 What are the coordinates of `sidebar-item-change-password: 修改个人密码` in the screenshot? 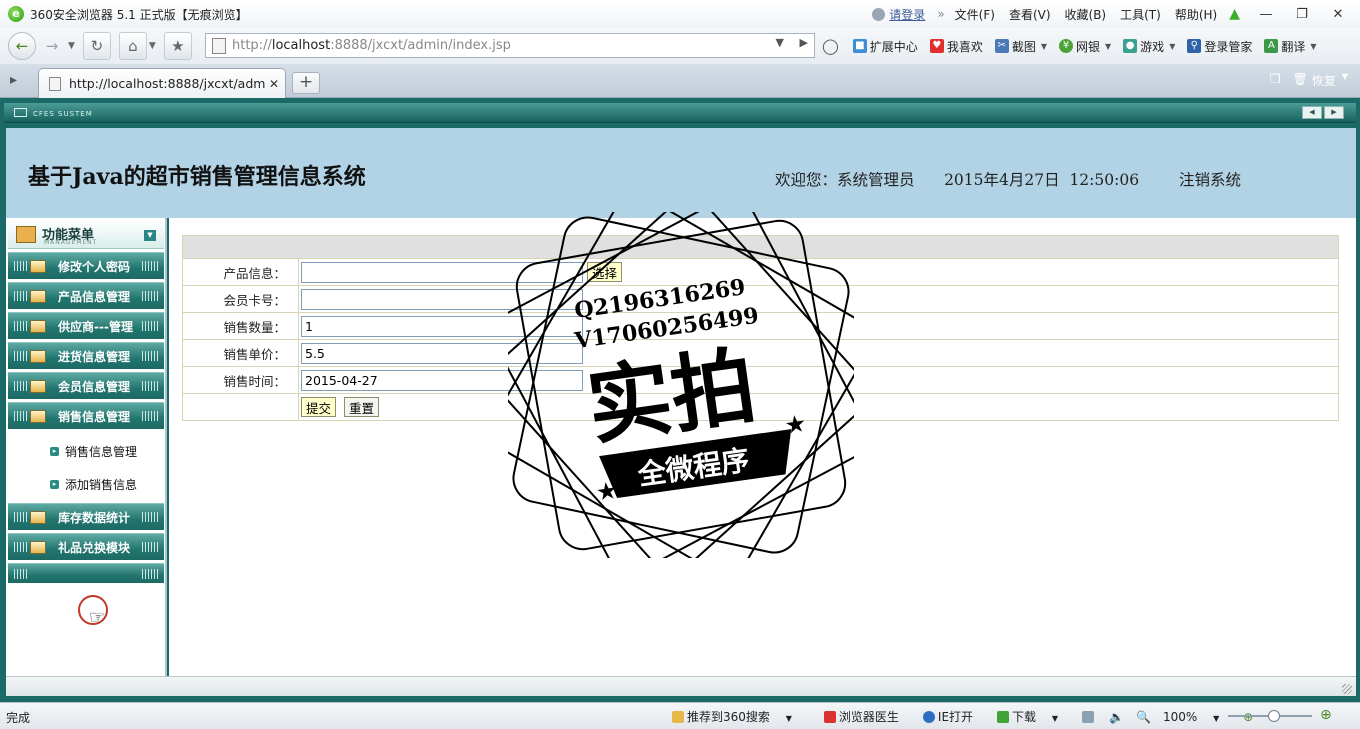 It's located at (86, 265).